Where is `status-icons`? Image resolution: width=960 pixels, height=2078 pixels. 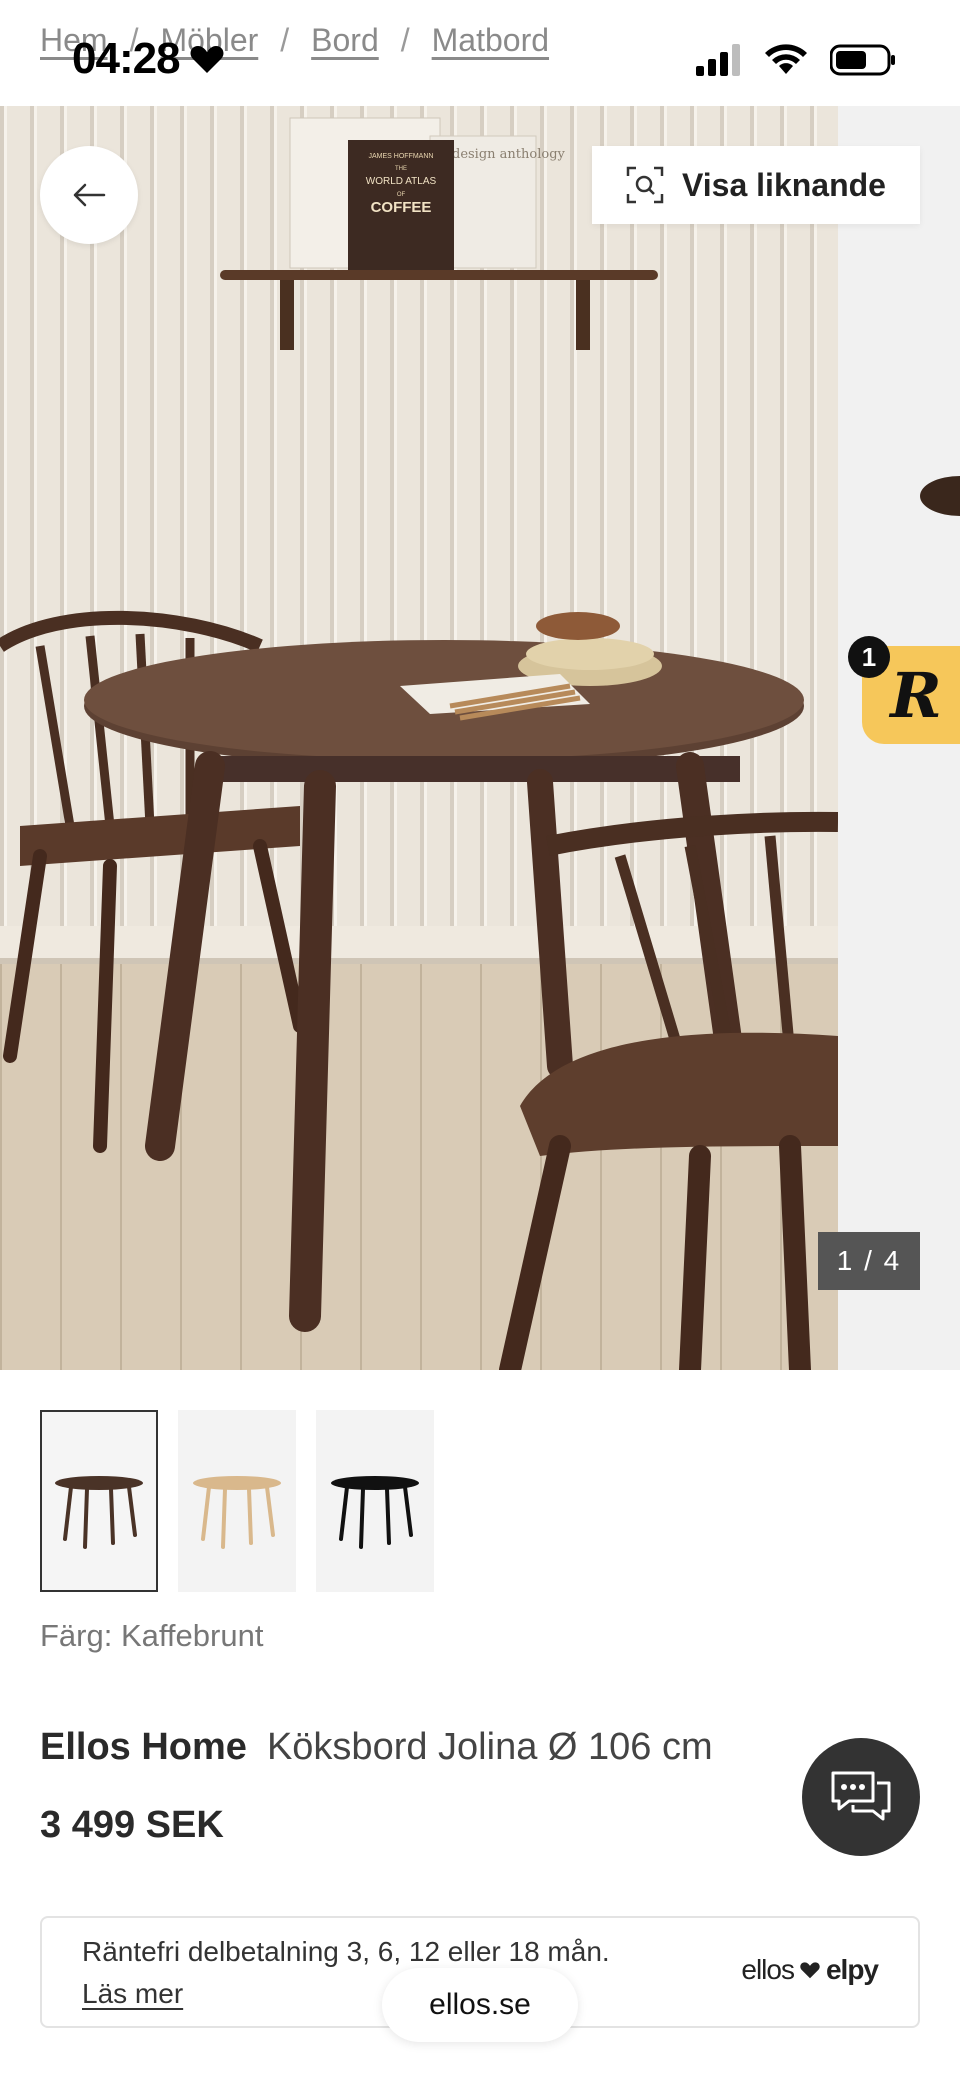
status-icons is located at coordinates (796, 60).